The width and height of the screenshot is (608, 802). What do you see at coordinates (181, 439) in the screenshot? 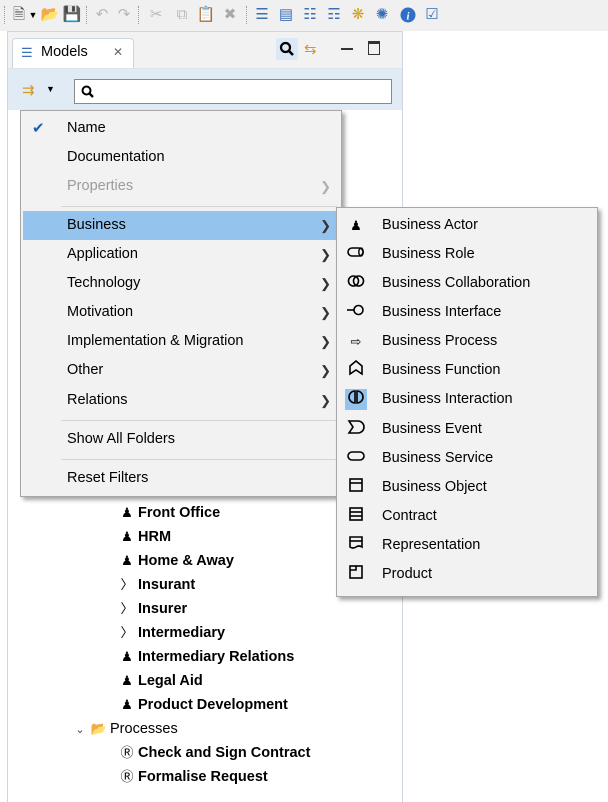
I see `menu-item-show-all-folders: Show All Folders` at bounding box center [181, 439].